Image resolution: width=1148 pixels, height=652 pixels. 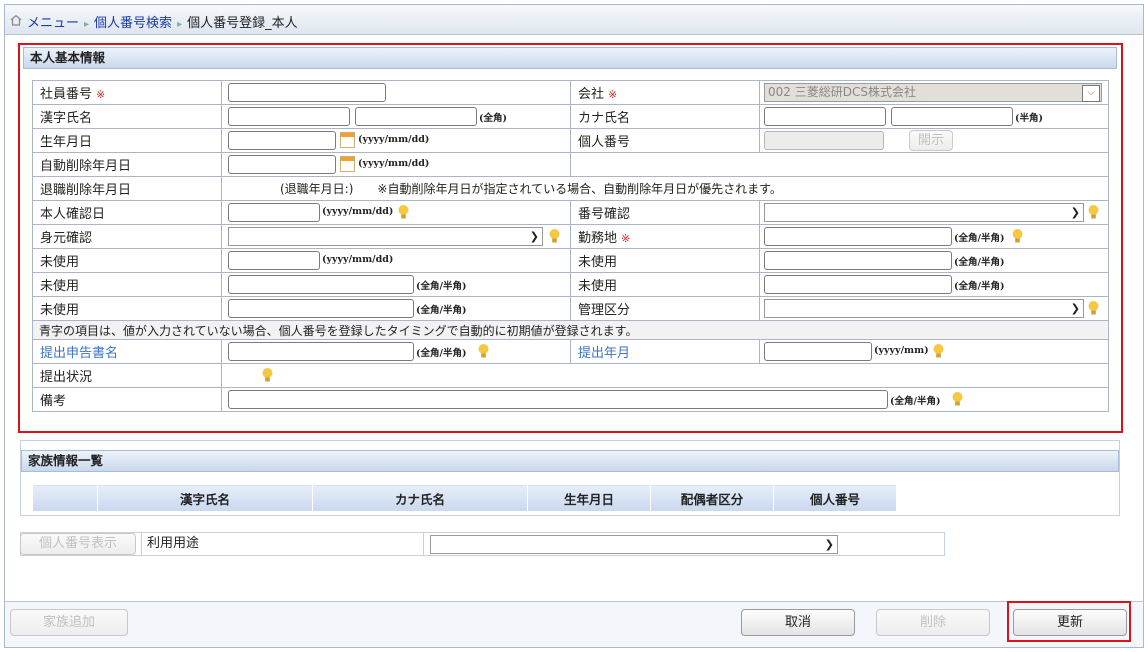 I want to click on family-table: 漢字氏名 カナ氏名 生年月日 配偶者区分 個人番号, so click(x=464, y=498).